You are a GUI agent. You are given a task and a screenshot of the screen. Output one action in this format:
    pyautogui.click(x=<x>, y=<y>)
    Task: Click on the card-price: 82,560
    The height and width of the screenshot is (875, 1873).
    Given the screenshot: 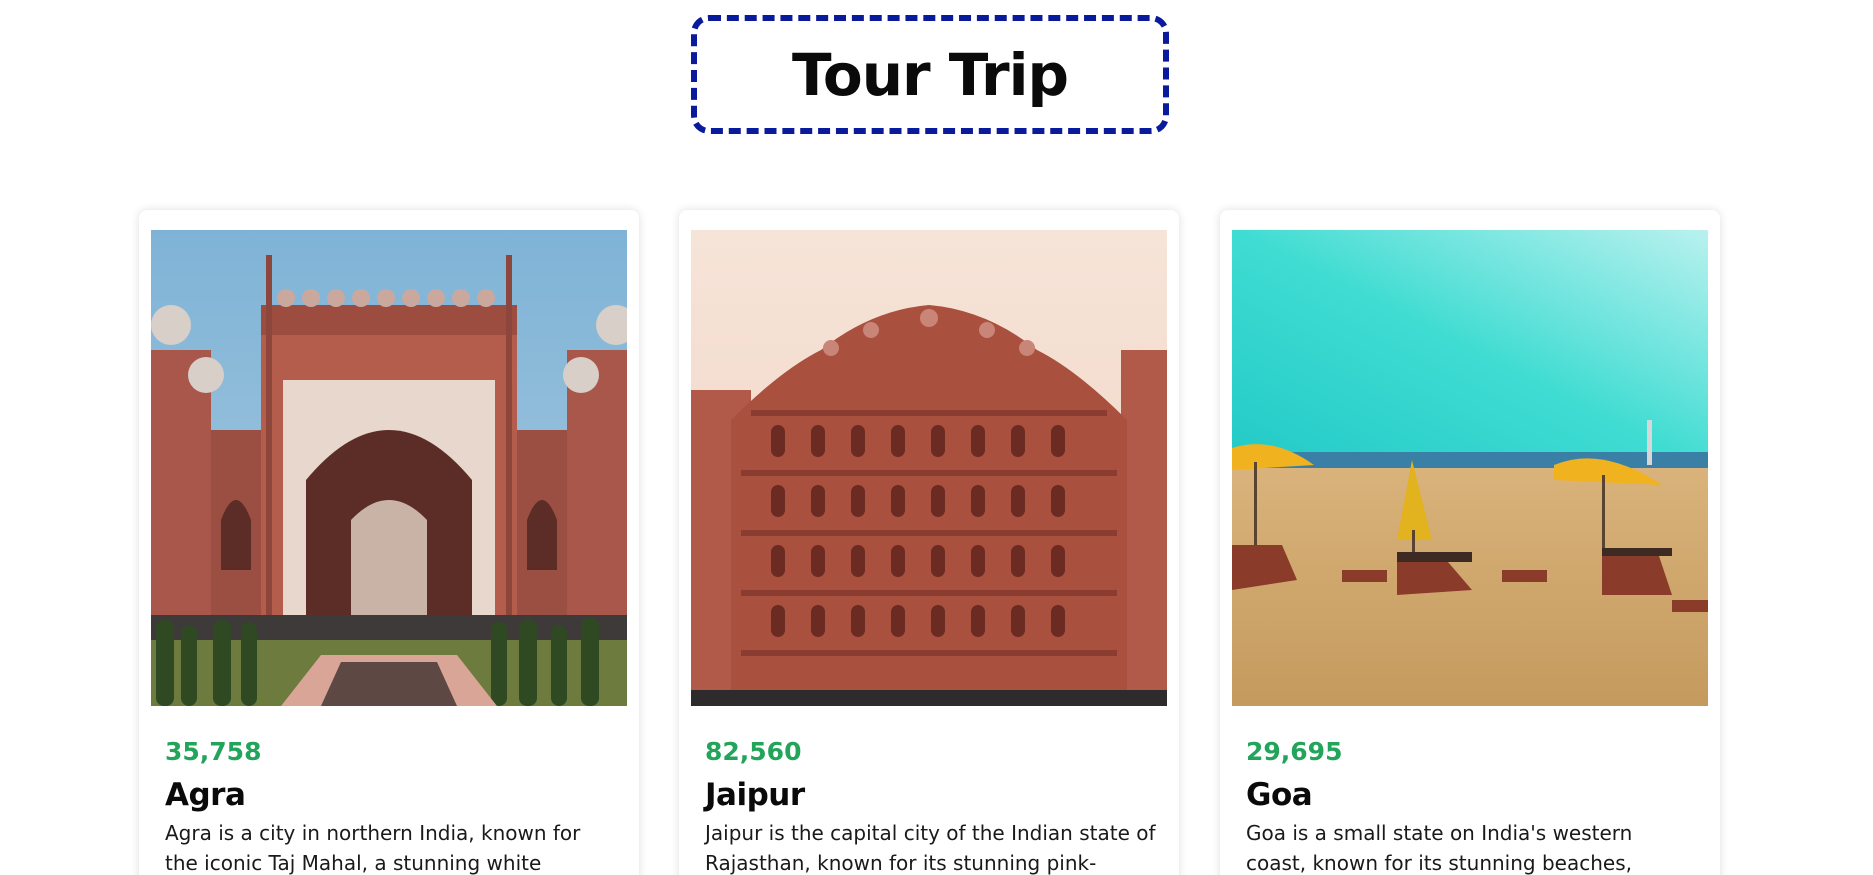 What is the action you would take?
    pyautogui.click(x=753, y=751)
    